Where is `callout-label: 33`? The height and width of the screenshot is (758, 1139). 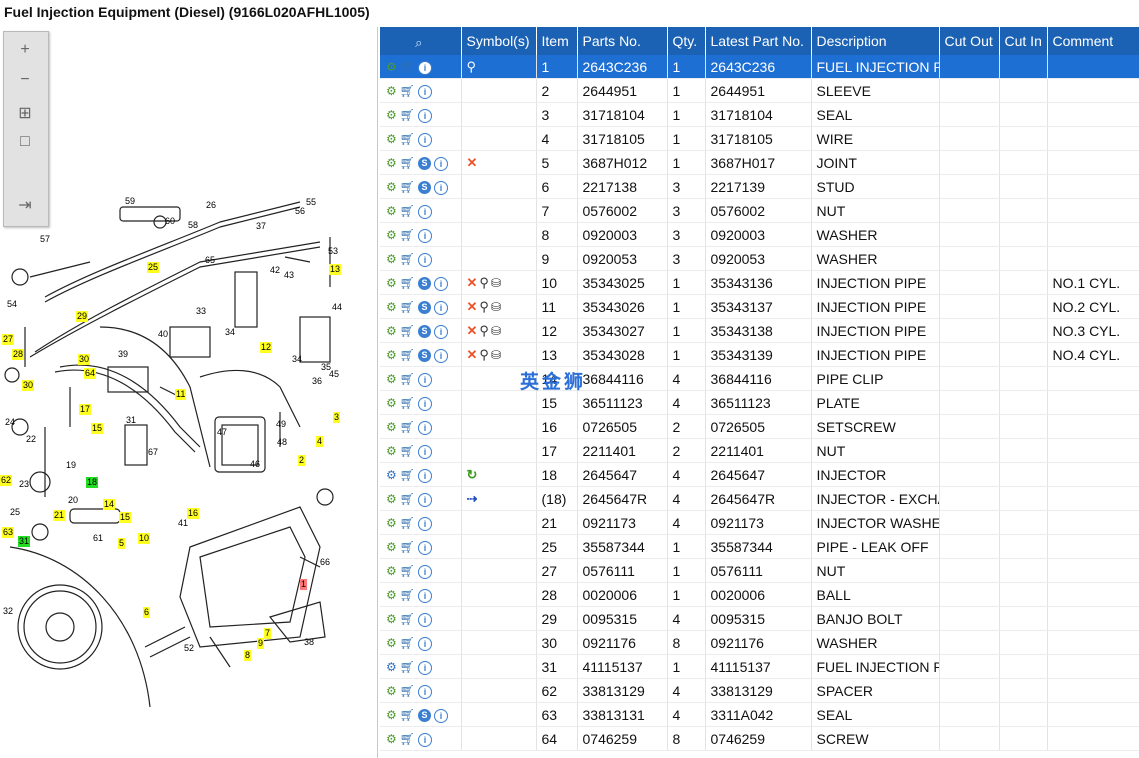 callout-label: 33 is located at coordinates (201, 311).